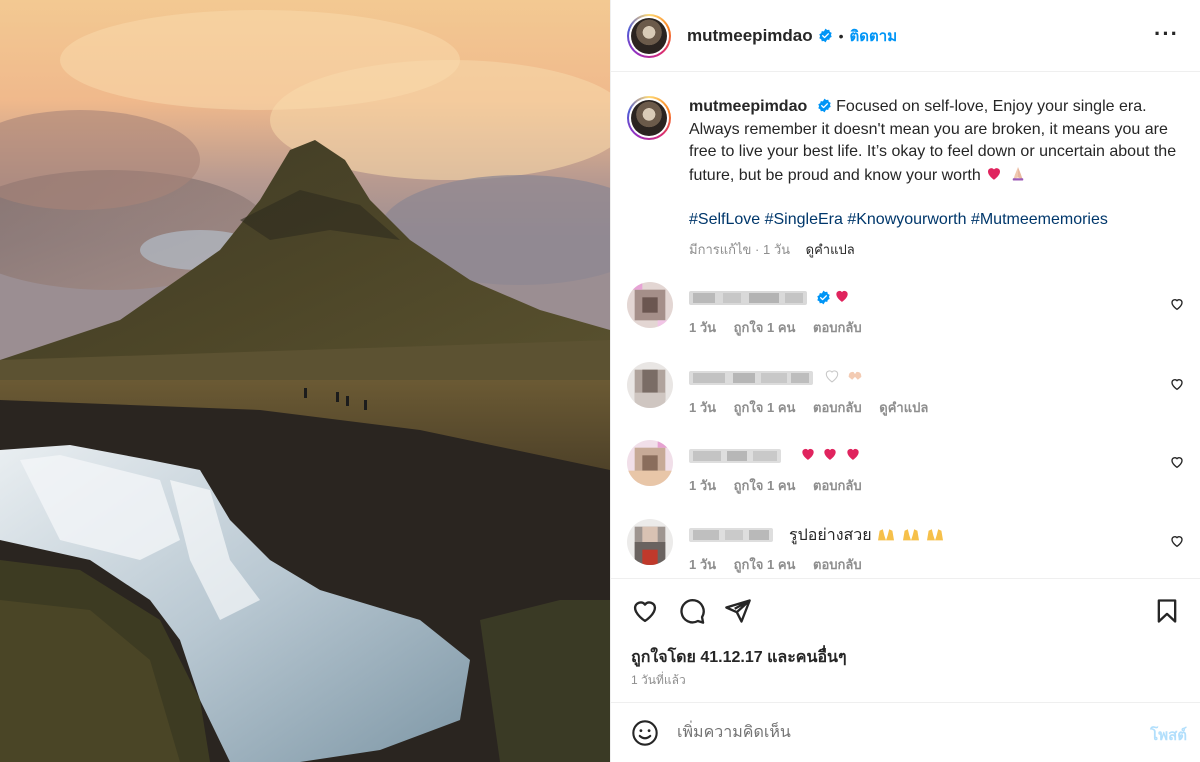 The height and width of the screenshot is (762, 1200). Describe the element at coordinates (830, 535) in the screenshot. I see `comment-text-content: รูปอย่างสวย` at that location.